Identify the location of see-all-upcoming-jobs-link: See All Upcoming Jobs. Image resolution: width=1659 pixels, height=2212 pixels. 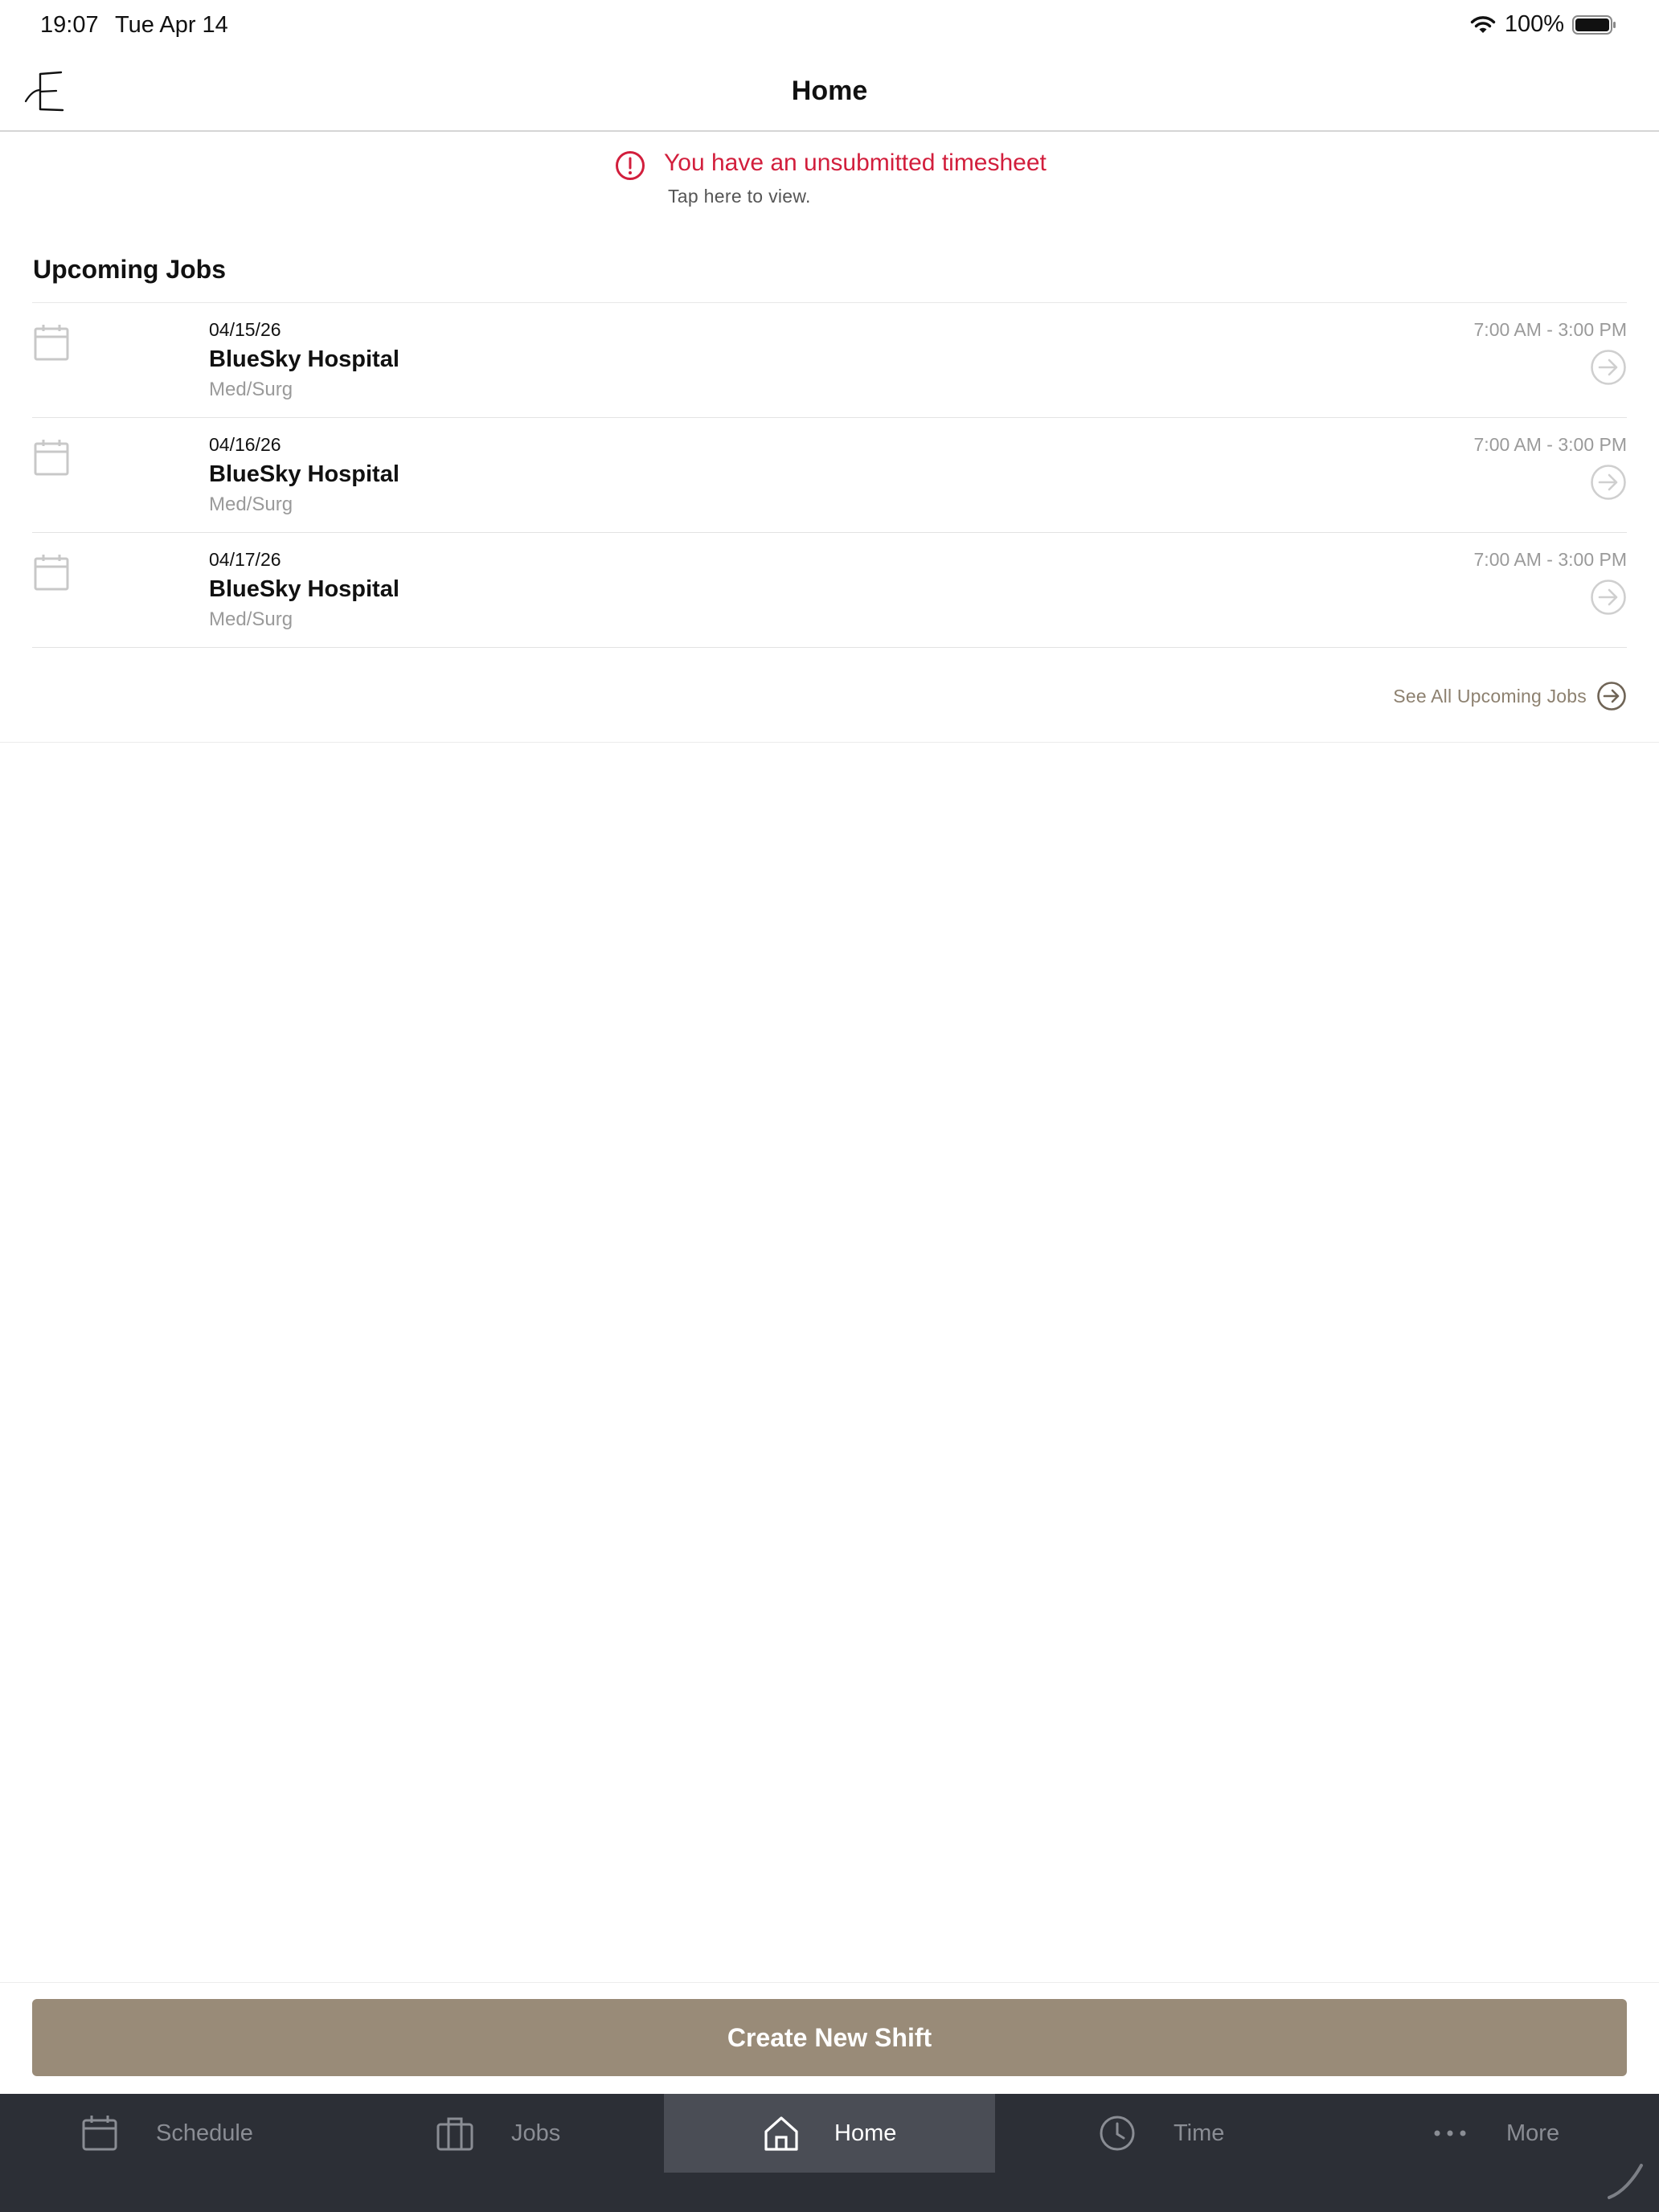
(1510, 696).